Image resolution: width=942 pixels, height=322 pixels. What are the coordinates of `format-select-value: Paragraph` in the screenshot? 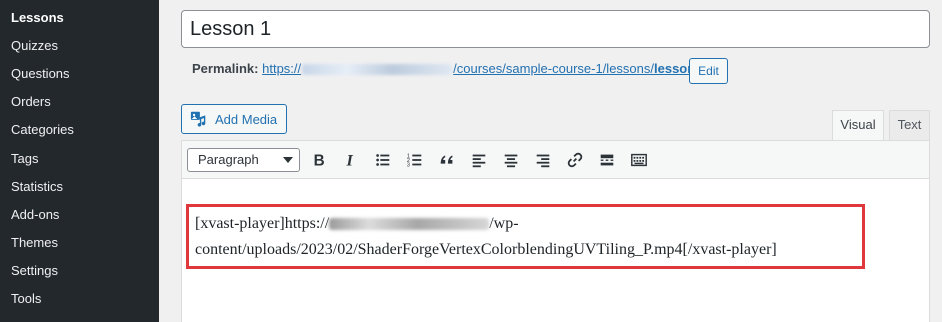 It's located at (228, 159).